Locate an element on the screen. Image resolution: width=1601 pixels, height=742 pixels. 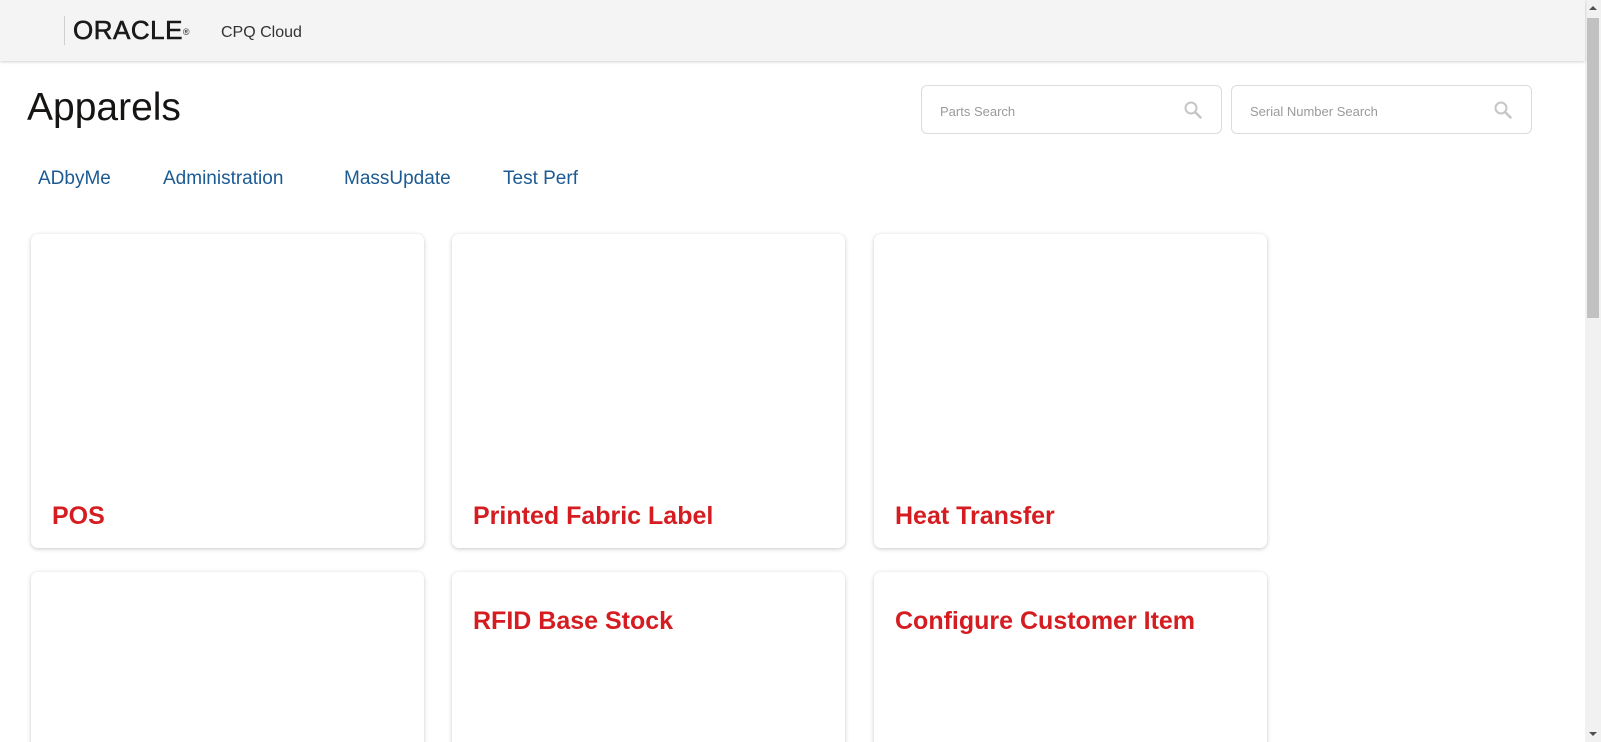
card-title: Configure Customer Item is located at coordinates (1045, 621).